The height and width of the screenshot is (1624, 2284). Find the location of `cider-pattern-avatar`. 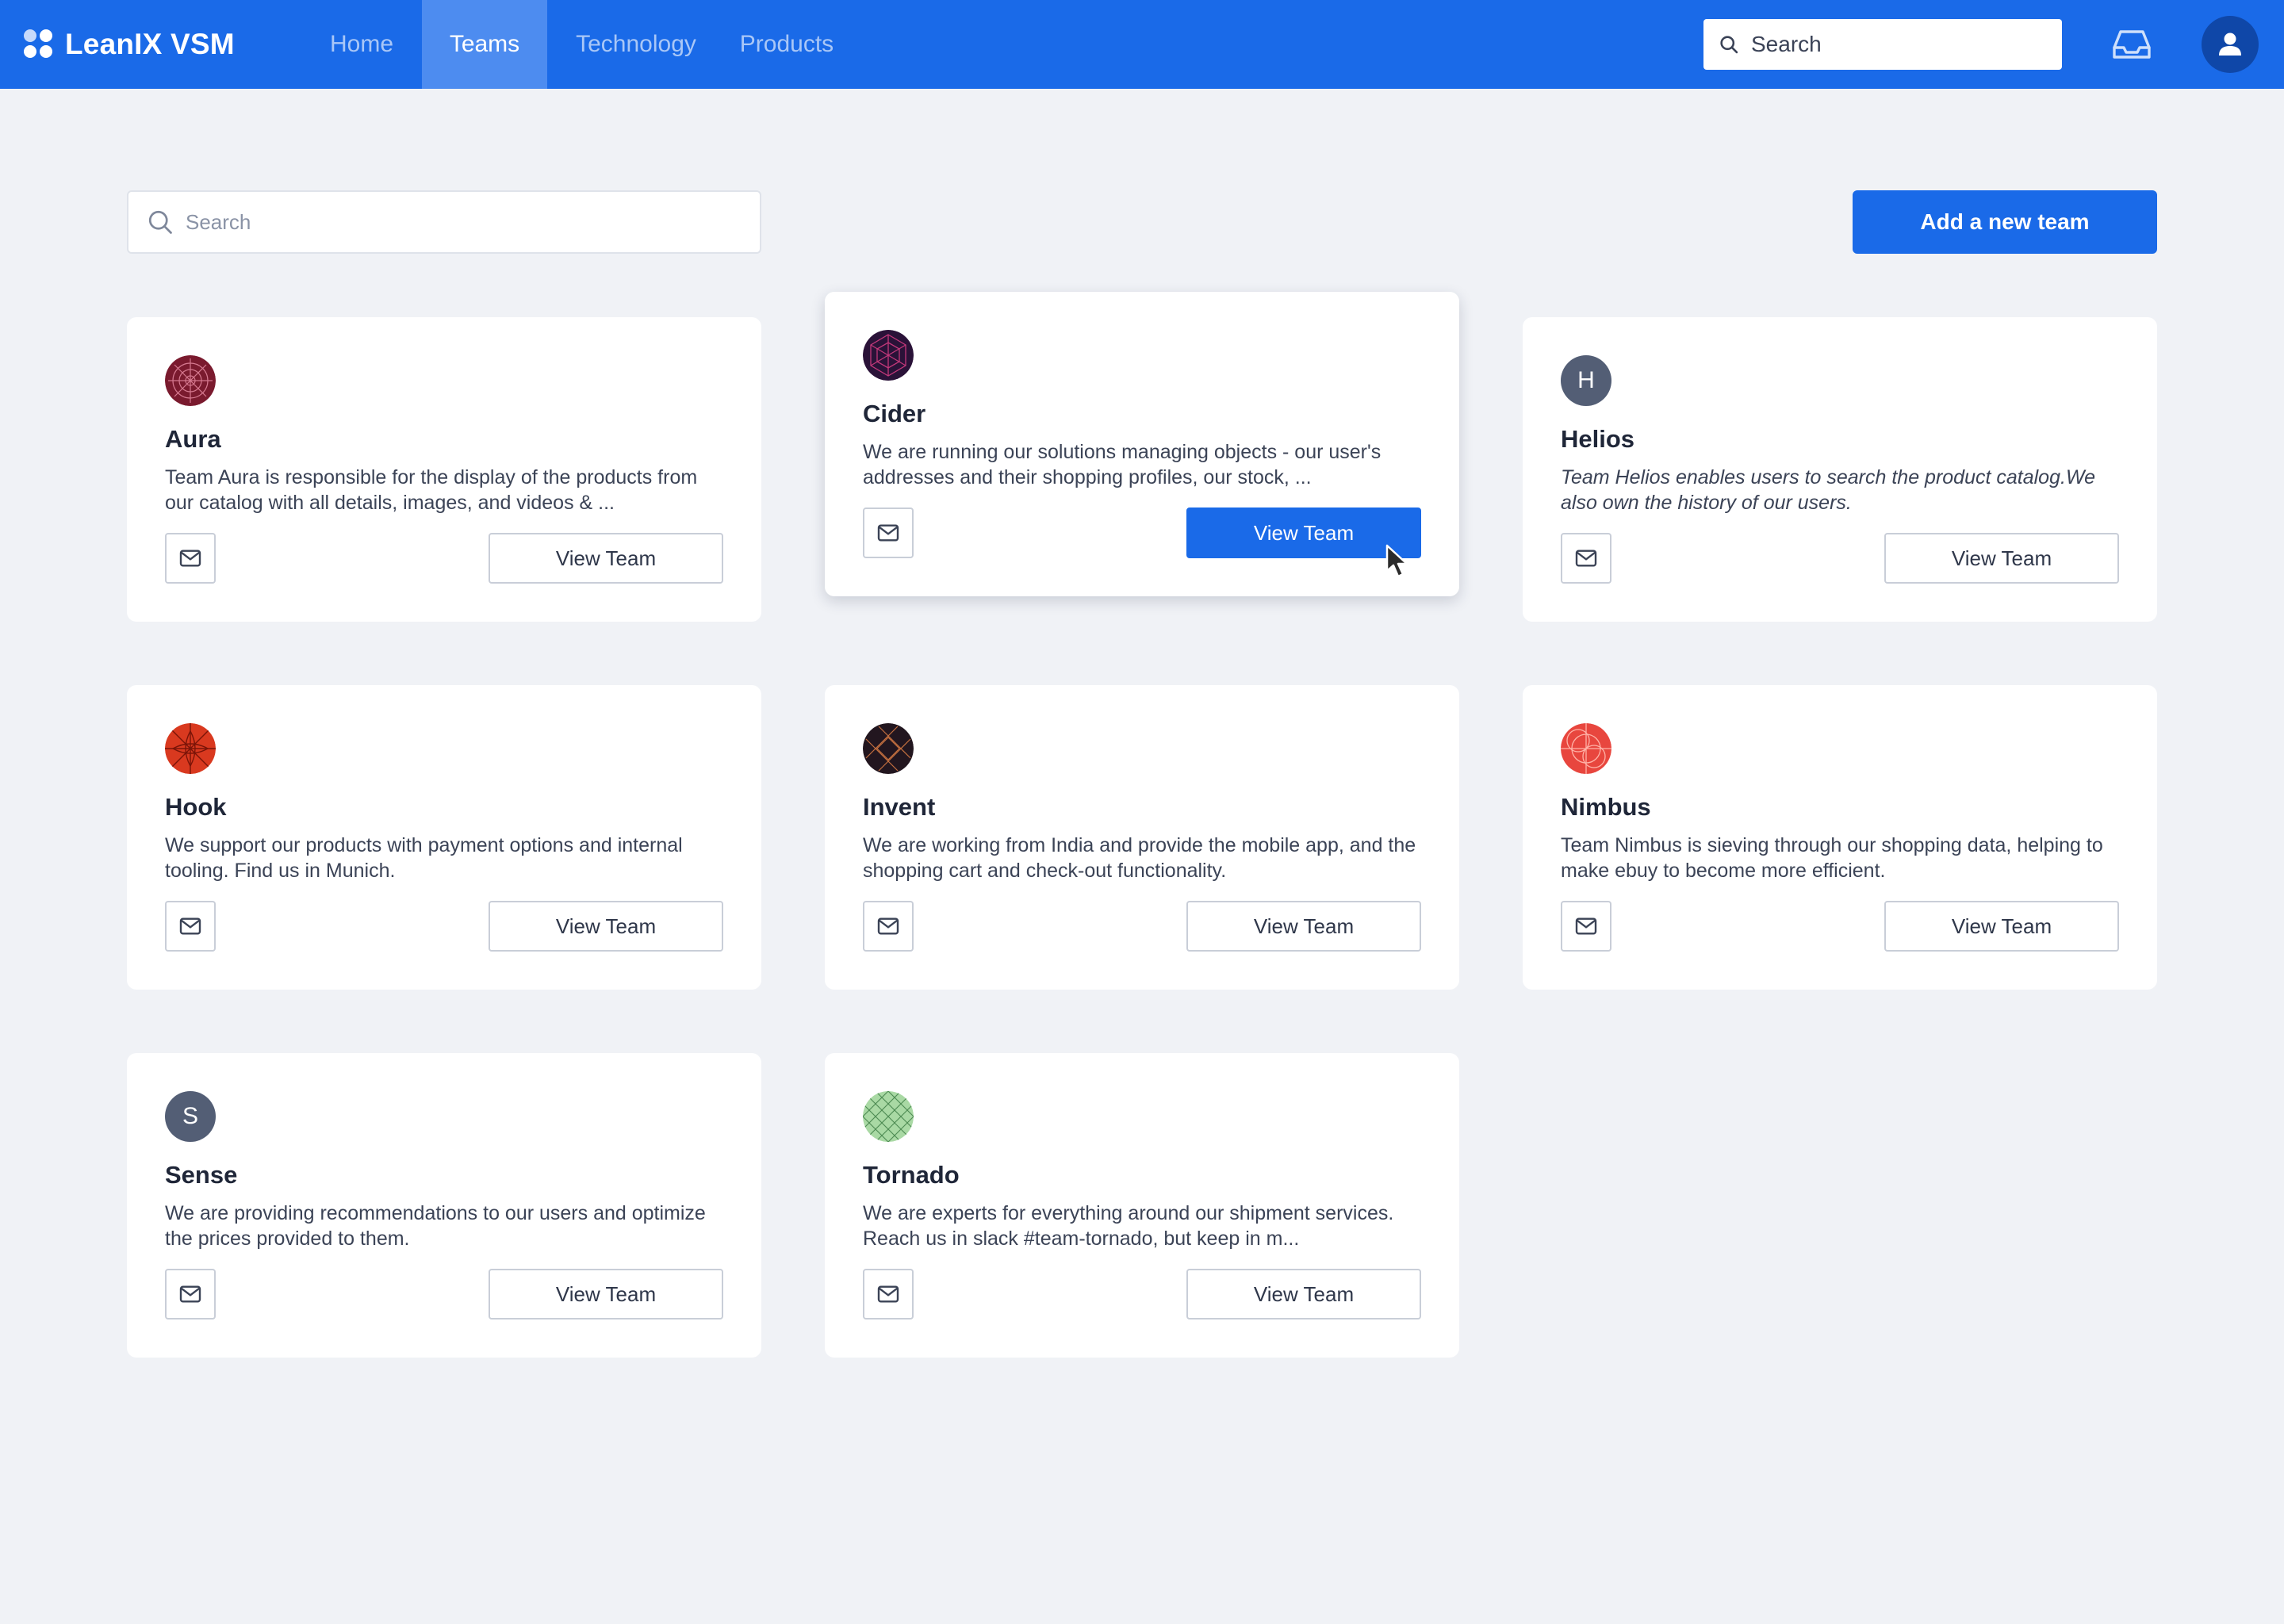

cider-pattern-avatar is located at coordinates (888, 355).